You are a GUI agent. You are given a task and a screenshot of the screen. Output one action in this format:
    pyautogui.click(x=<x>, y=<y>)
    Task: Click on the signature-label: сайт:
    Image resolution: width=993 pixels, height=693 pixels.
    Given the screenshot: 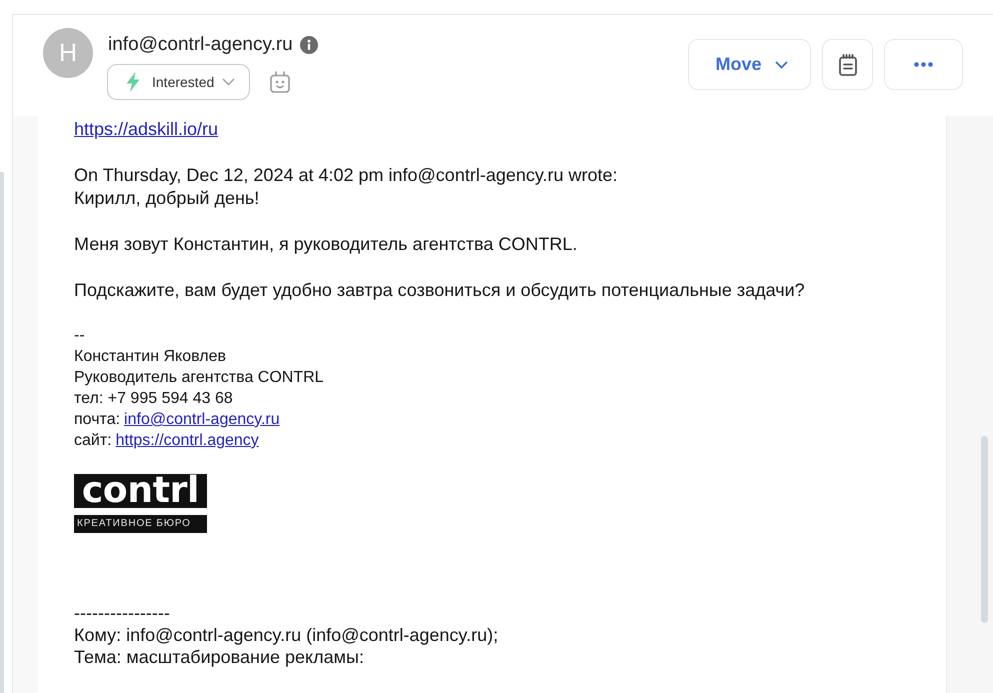 What is the action you would take?
    pyautogui.click(x=93, y=441)
    